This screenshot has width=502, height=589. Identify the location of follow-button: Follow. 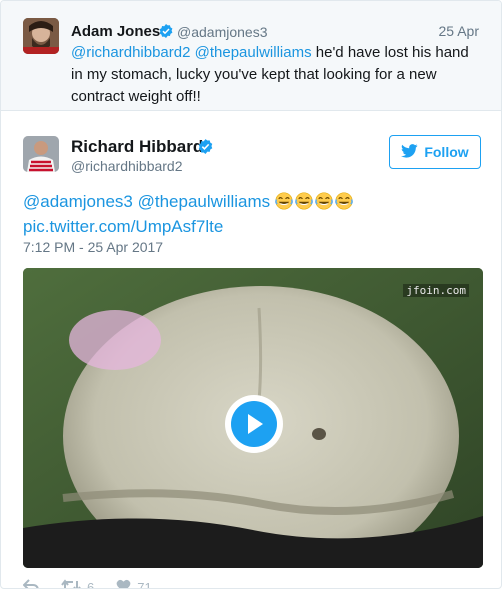
(435, 152).